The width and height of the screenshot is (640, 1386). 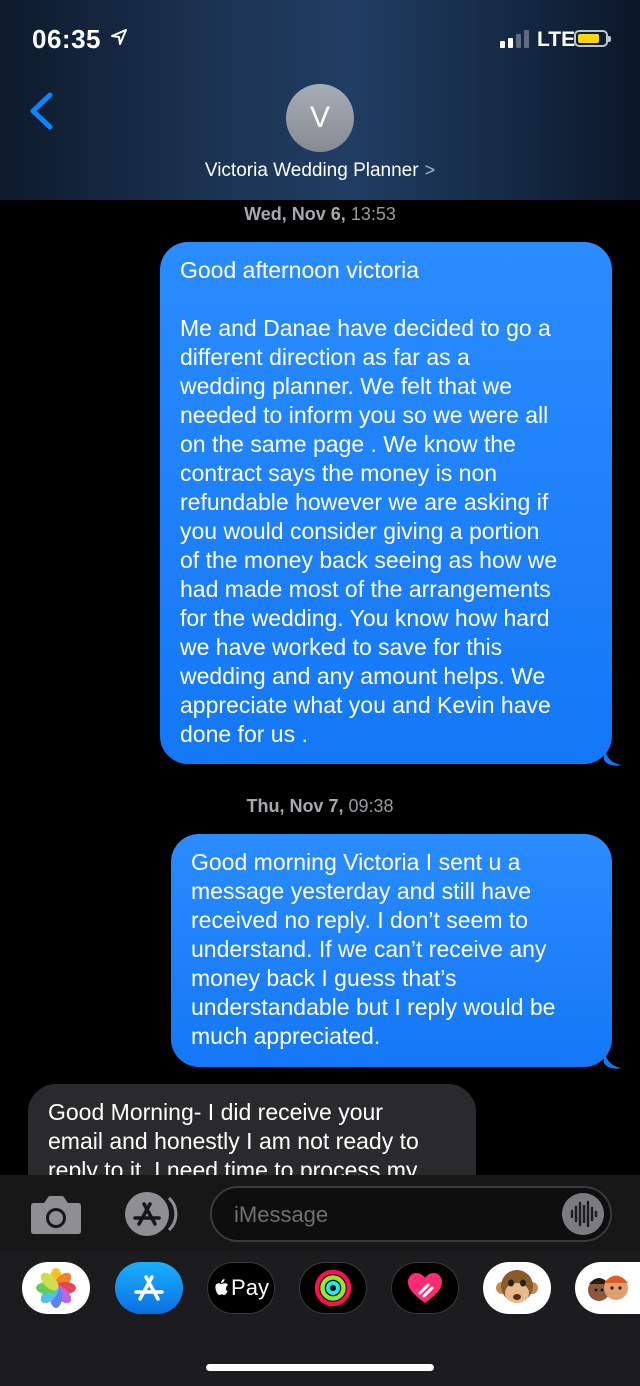 I want to click on contact-name-button: Victoria Wedding Planner >, so click(x=320, y=171).